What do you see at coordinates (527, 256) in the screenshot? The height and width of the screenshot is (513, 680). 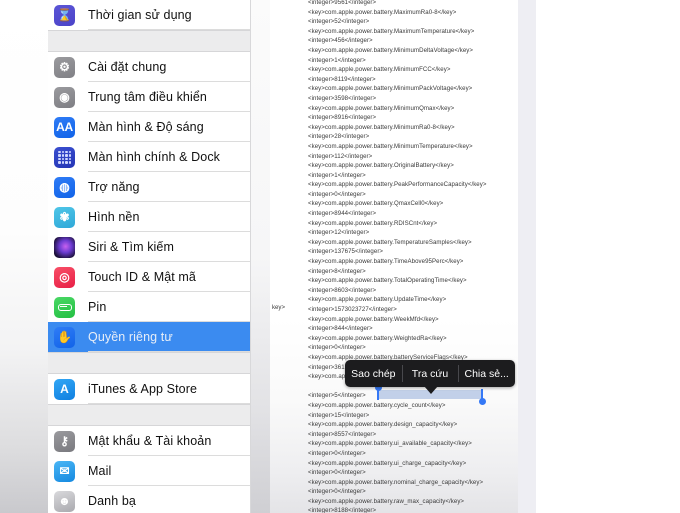 I see `right-gray-strip` at bounding box center [527, 256].